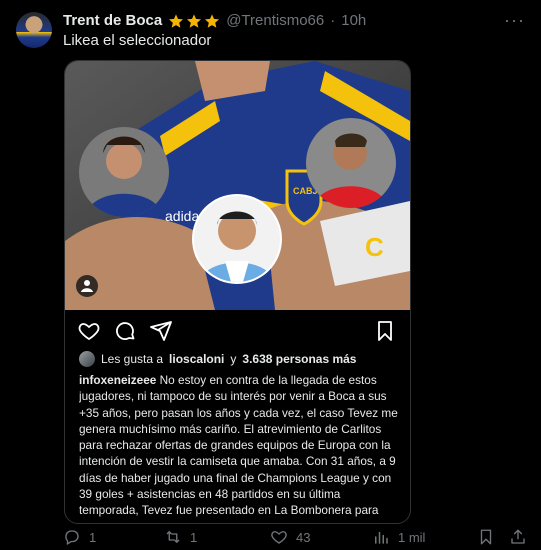 The height and width of the screenshot is (550, 541). I want to click on retweet-button: 1, so click(180, 537).